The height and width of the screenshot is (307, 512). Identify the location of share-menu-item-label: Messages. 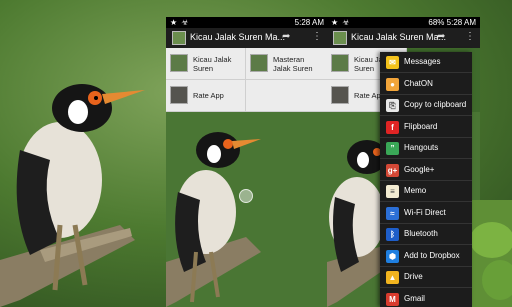
(422, 61).